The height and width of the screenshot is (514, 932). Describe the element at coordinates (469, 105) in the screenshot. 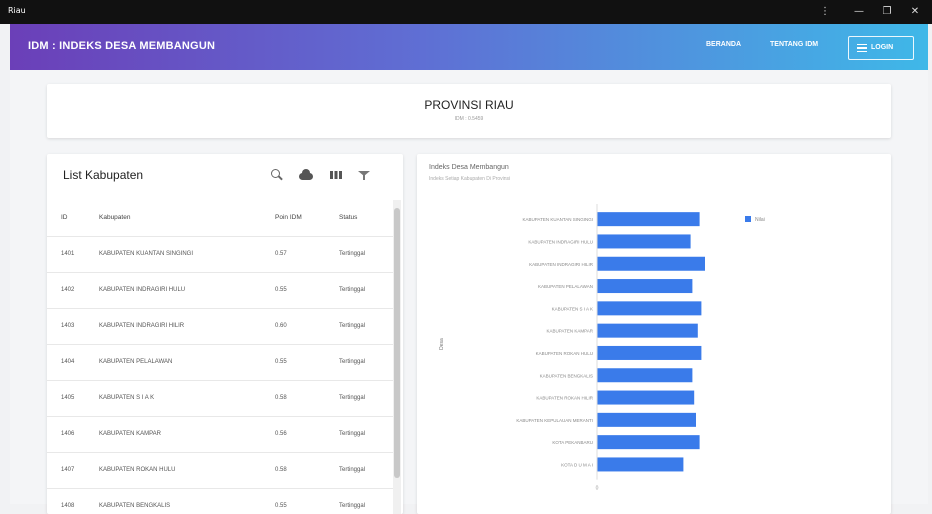

I see `province-title: PROVINSI RIAU` at that location.